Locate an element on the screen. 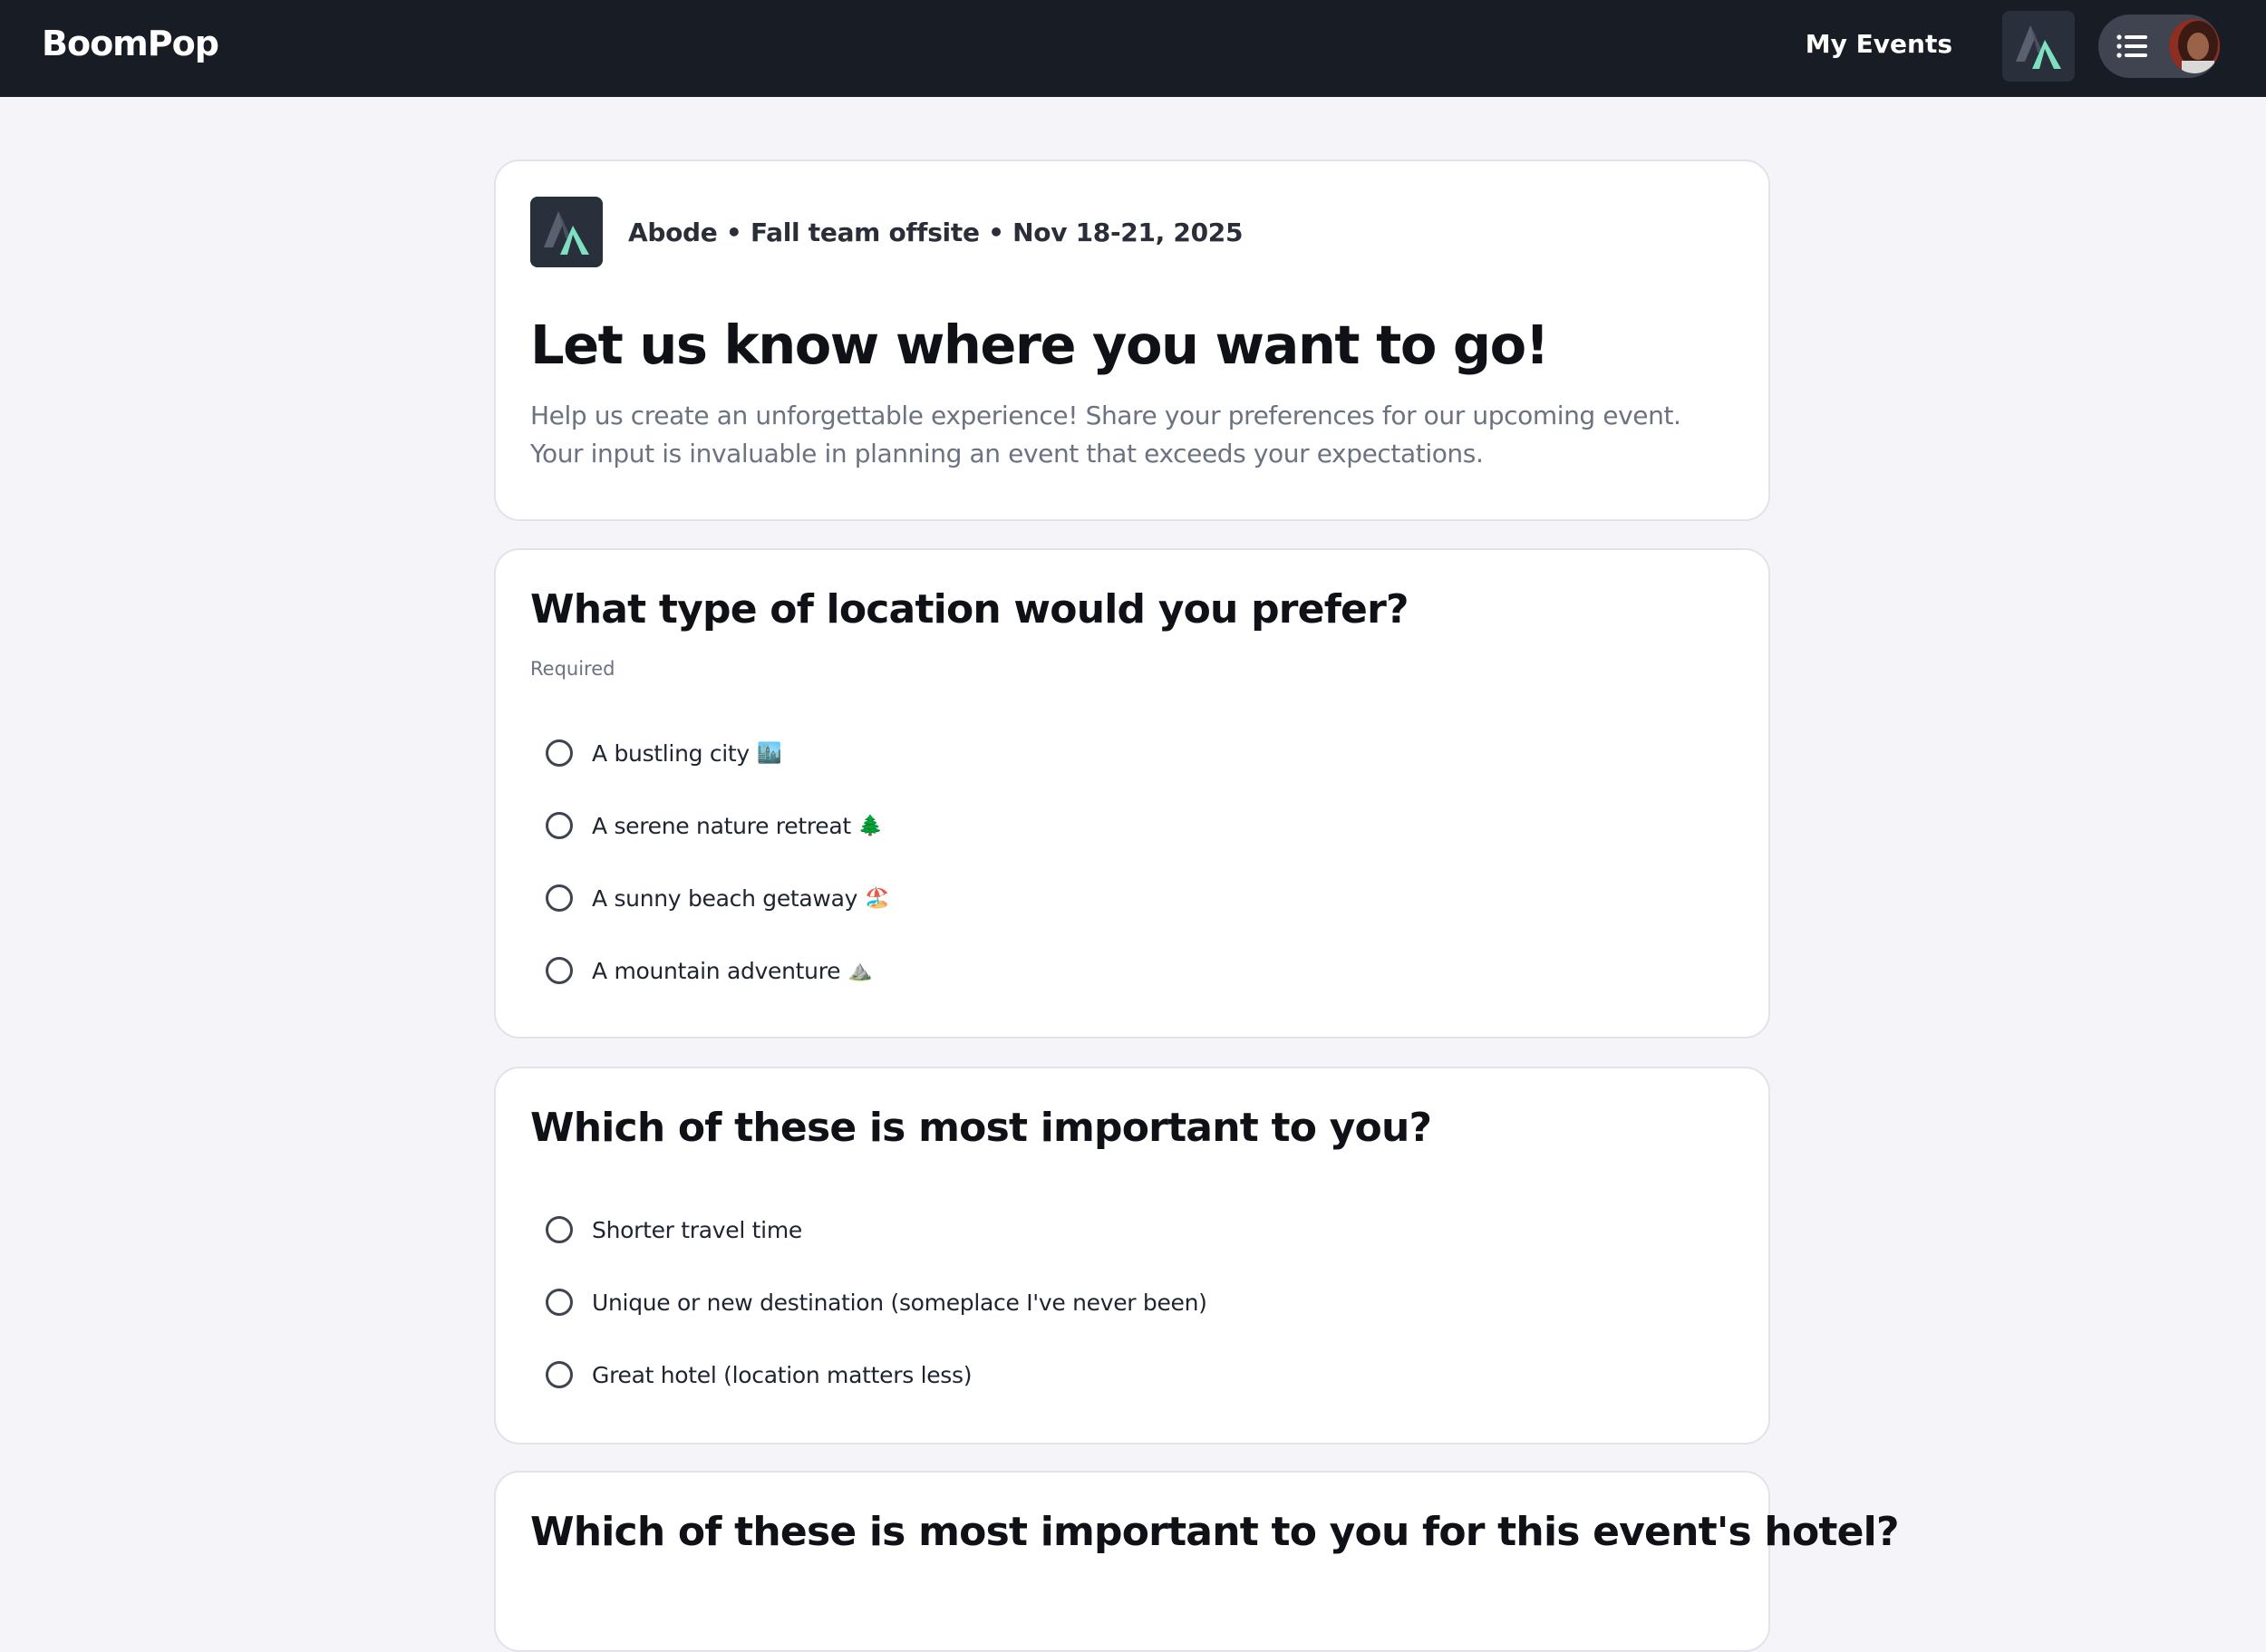 The height and width of the screenshot is (1652, 2266). option-label: Shorter travel time is located at coordinates (697, 1229).